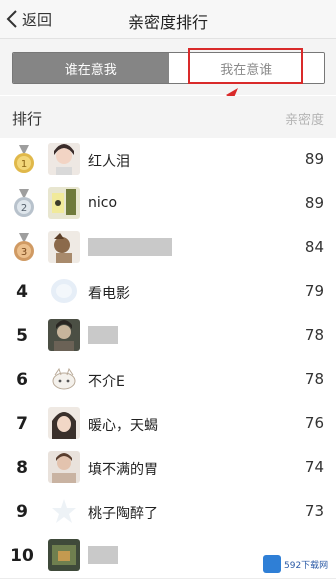  What do you see at coordinates (168, 380) in the screenshot?
I see `list-item: 6 不介E 78` at bounding box center [168, 380].